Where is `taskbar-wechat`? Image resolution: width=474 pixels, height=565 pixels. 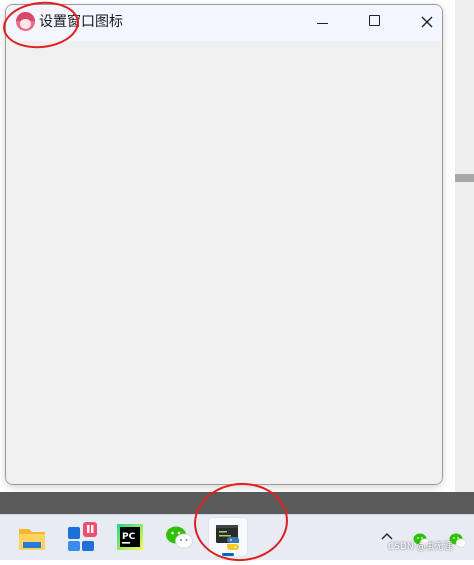
taskbar-wechat is located at coordinates (179, 537).